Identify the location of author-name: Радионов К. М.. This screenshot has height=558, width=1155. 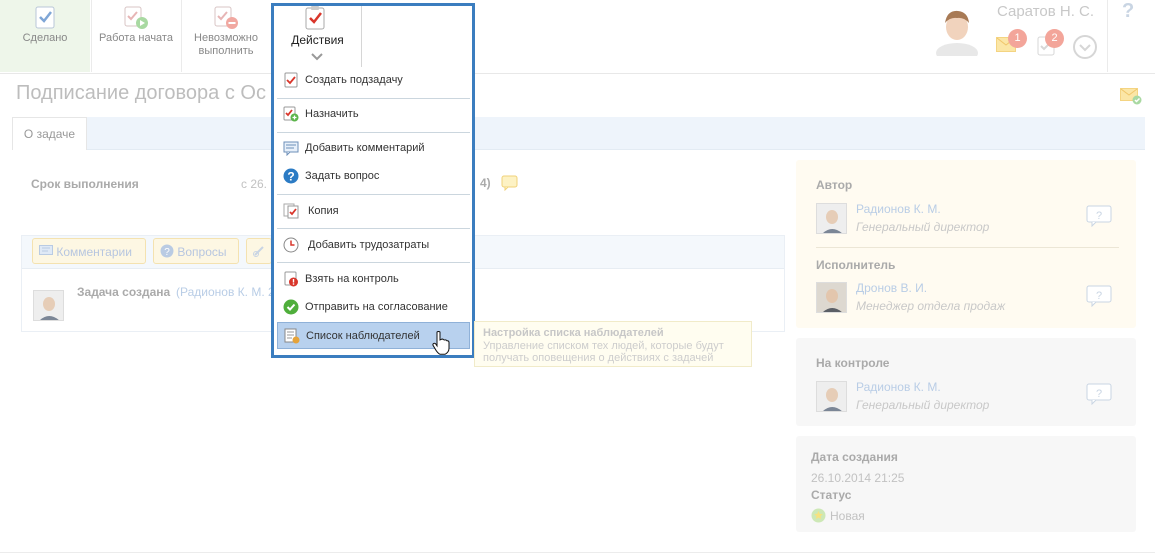
(898, 209).